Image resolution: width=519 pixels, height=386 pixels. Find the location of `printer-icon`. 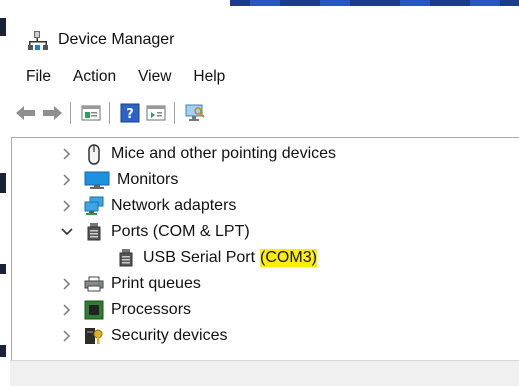

printer-icon is located at coordinates (94, 284).